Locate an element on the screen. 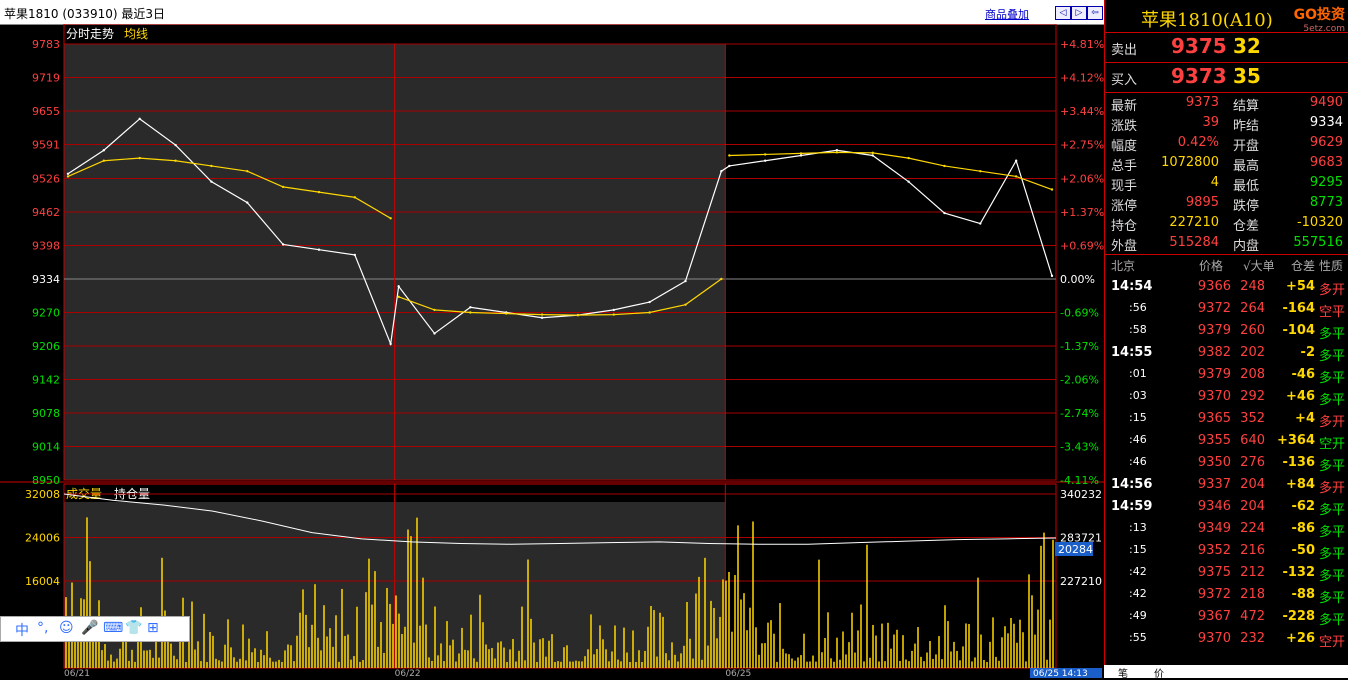  ime-emoji-icon: ☺ is located at coordinates (66, 628).